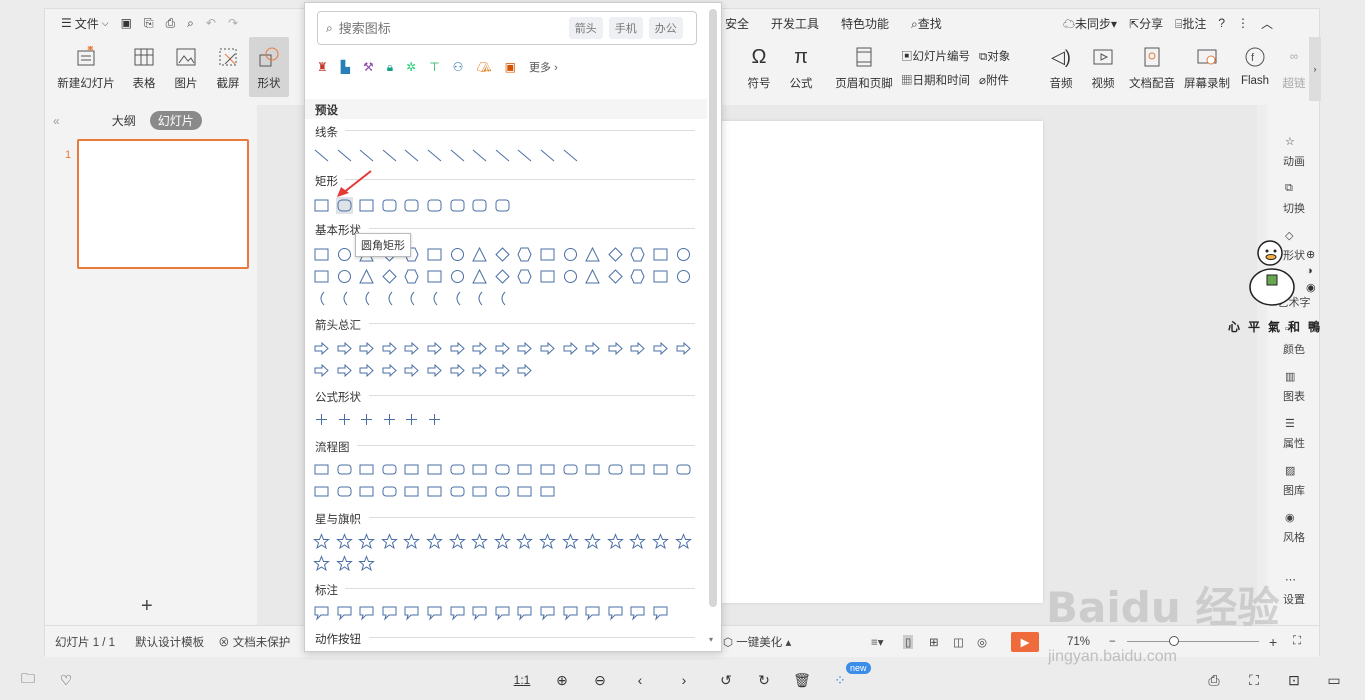 The height and width of the screenshot is (700, 1365). Describe the element at coordinates (458, 67) in the screenshot. I see `team-icon: ⚇` at that location.